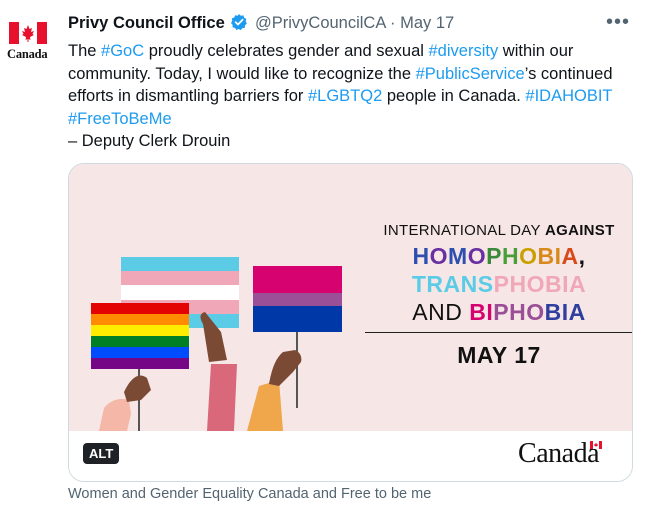 The image size is (650, 508). I want to click on poster-letter: S, so click(485, 284).